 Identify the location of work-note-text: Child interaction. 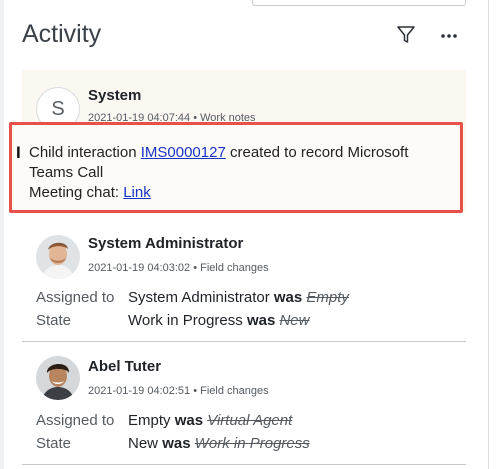
(85, 152).